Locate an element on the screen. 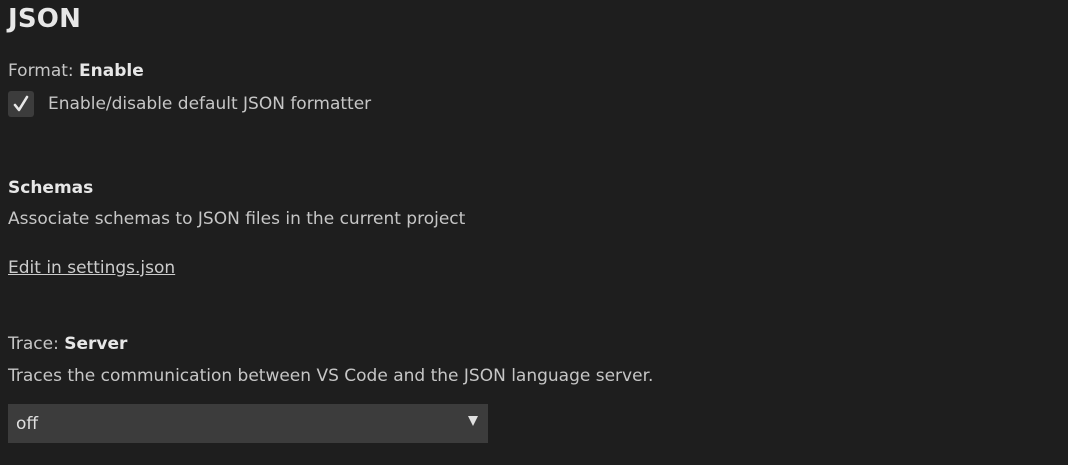  format-enable-row: Enable/disable default JSON formatter is located at coordinates (189, 104).